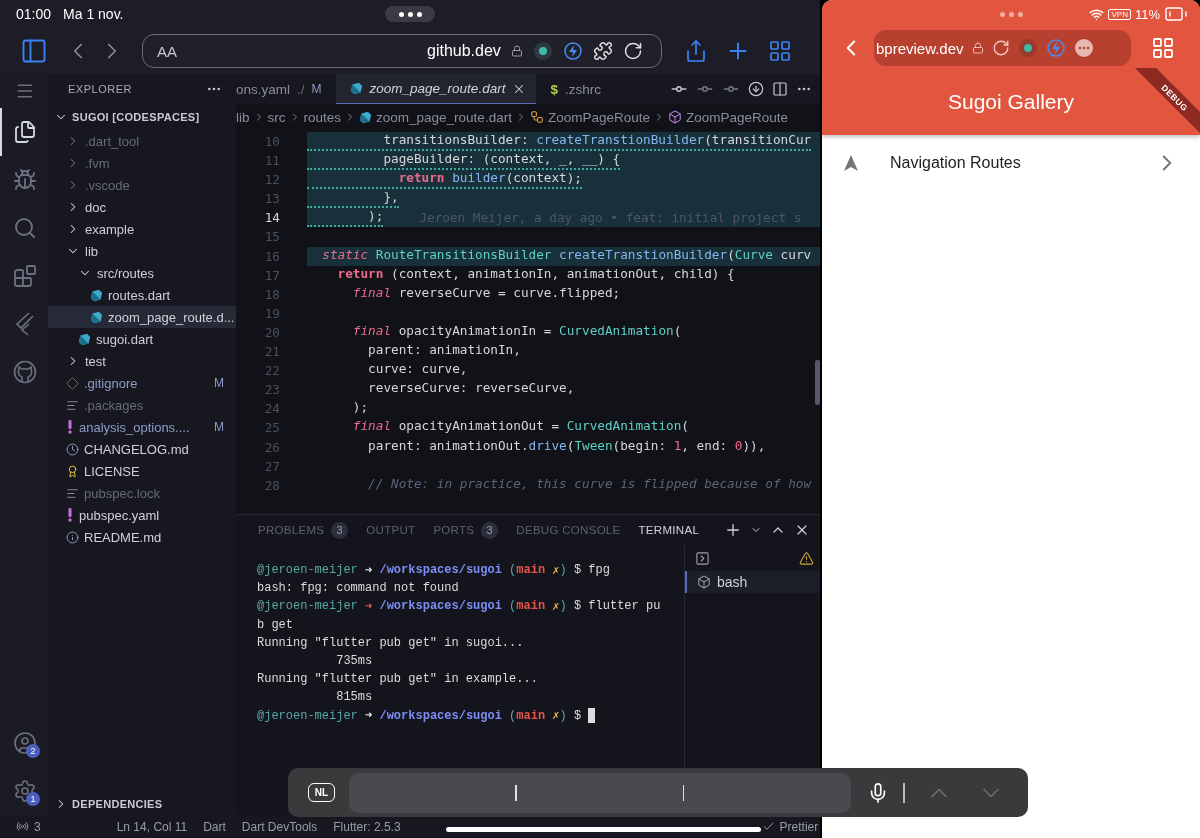 The width and height of the screenshot is (1200, 838). I want to click on lock-icon, so click(516, 51).